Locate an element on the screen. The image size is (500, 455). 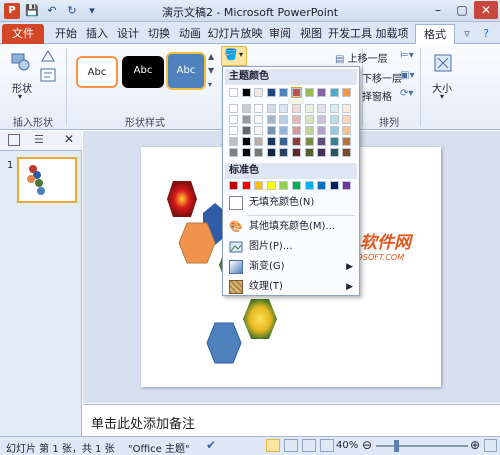
shapes-dropdown-arrow-icon: ▾ is located at coordinates (20, 96).